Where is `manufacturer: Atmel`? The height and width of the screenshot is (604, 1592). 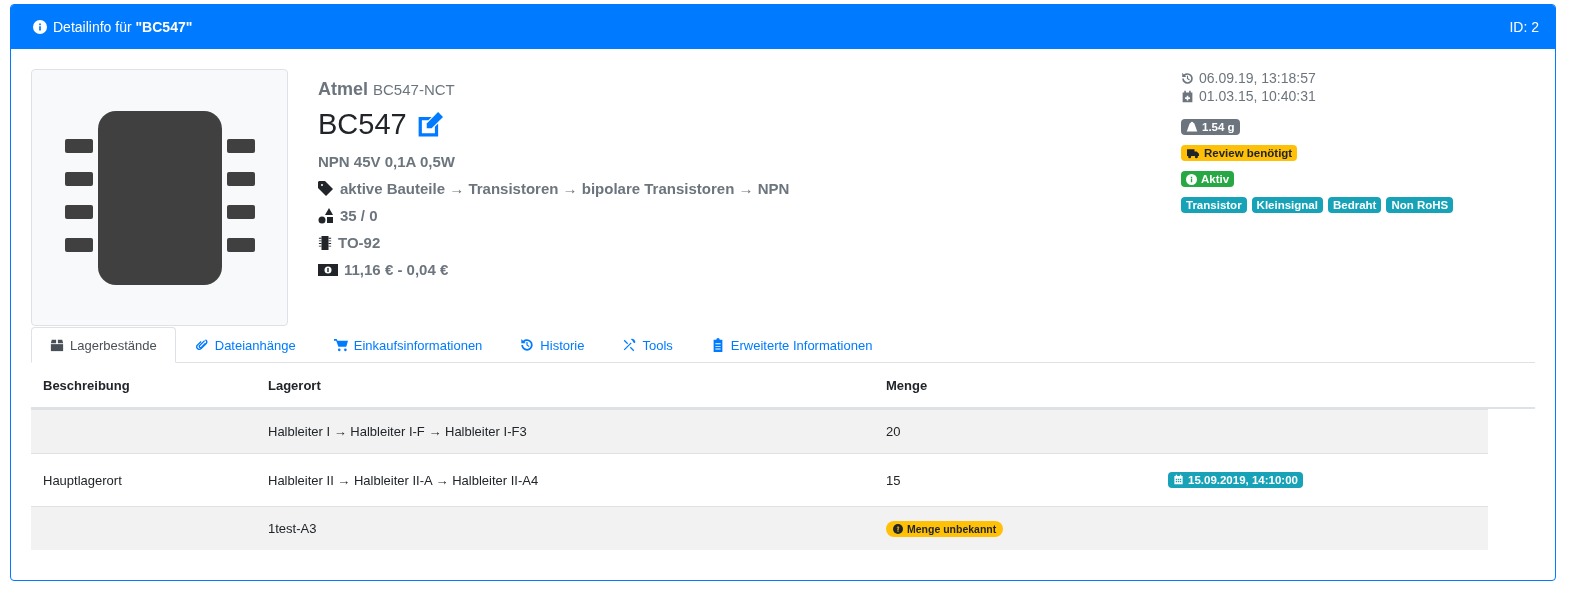 manufacturer: Atmel is located at coordinates (343, 89).